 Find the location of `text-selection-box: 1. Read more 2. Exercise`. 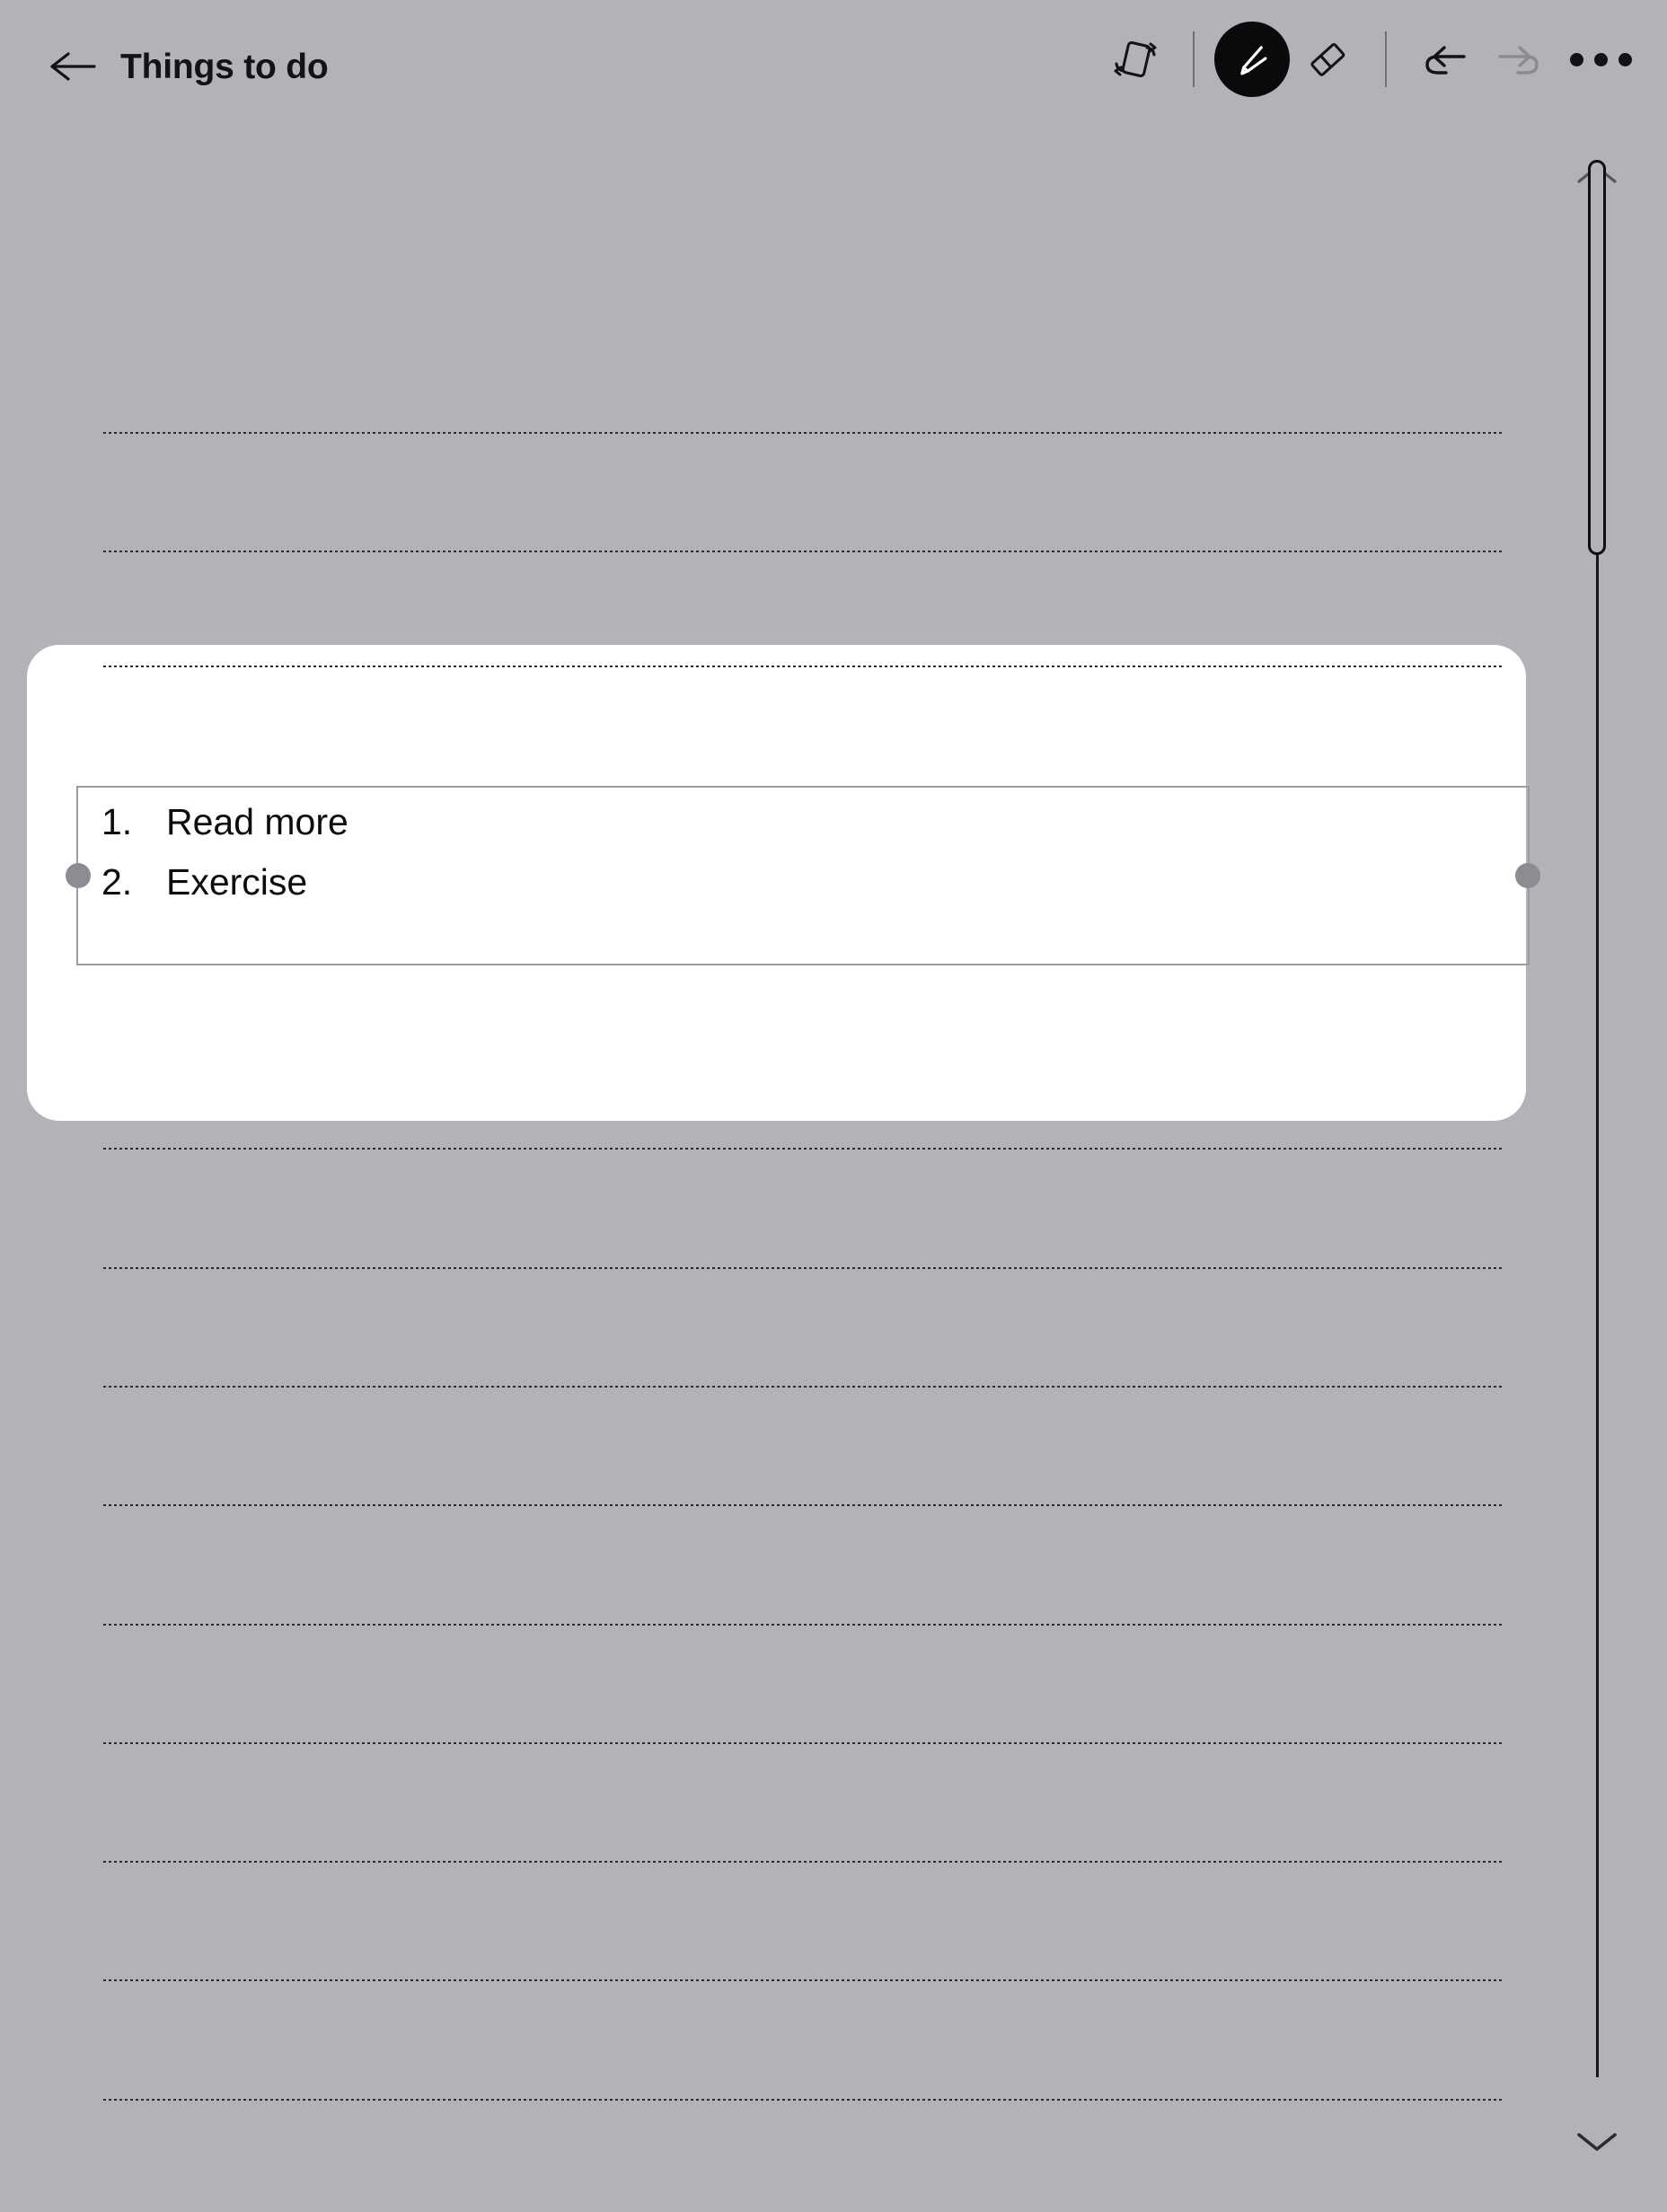

text-selection-box: 1. Read more 2. Exercise is located at coordinates (803, 875).